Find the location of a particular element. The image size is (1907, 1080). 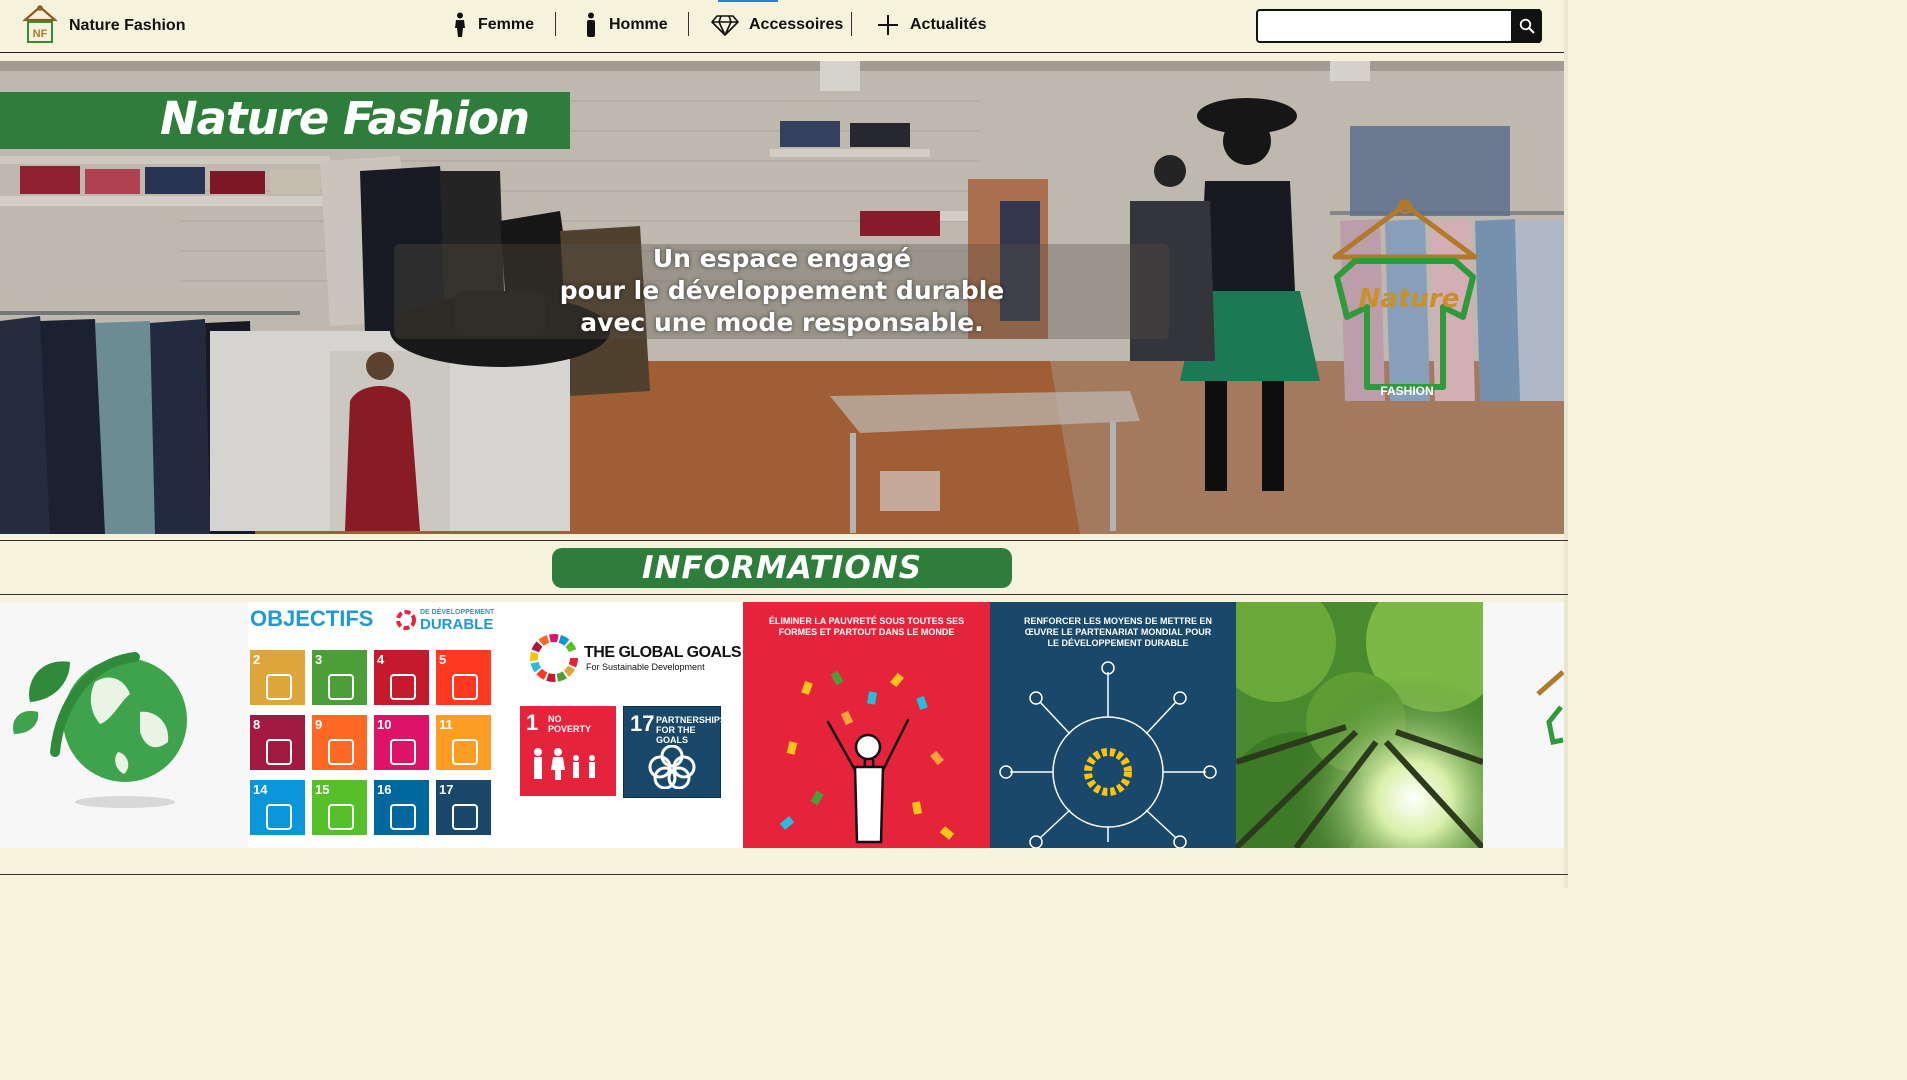

sdg-tile: 17 is located at coordinates (463, 807).